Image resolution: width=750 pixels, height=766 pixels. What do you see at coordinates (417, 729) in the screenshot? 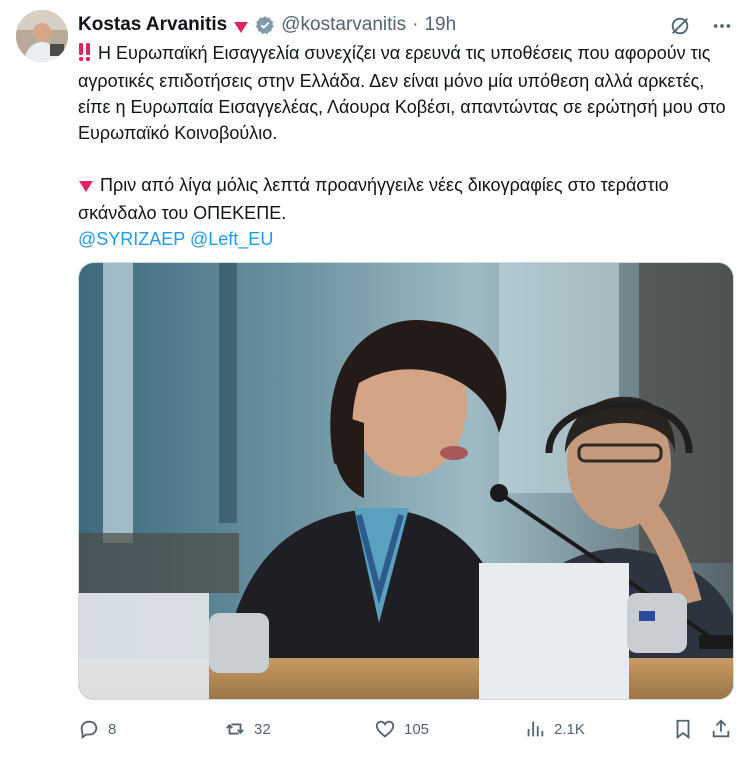
I see `like-count: 105` at bounding box center [417, 729].